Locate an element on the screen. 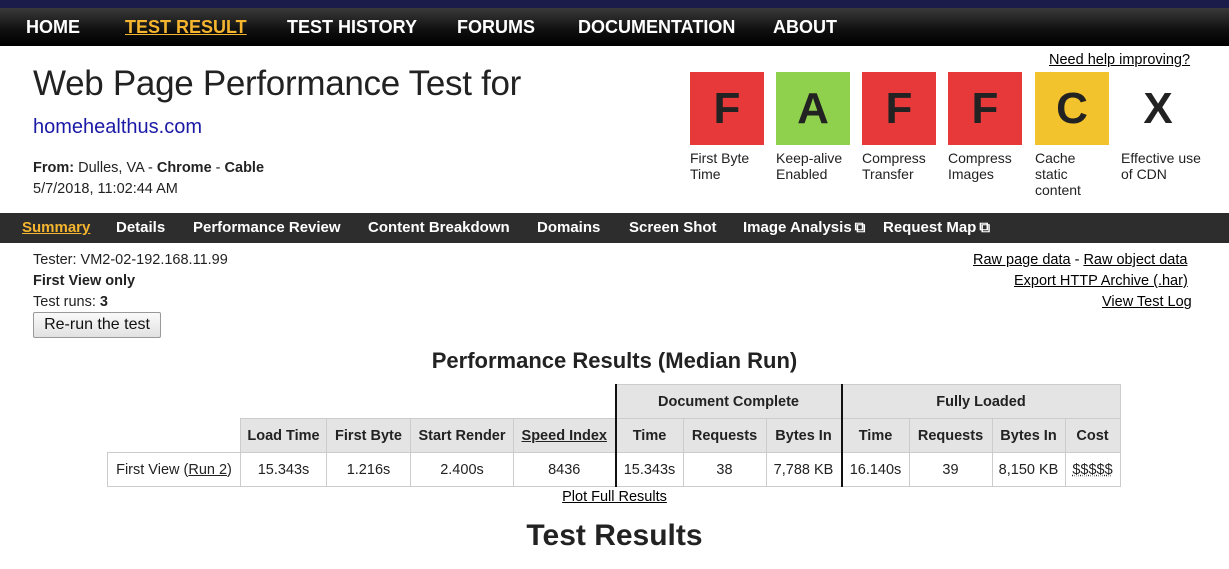 Image resolution: width=1229 pixels, height=569 pixels. col-header-full-time: Time is located at coordinates (875, 435).